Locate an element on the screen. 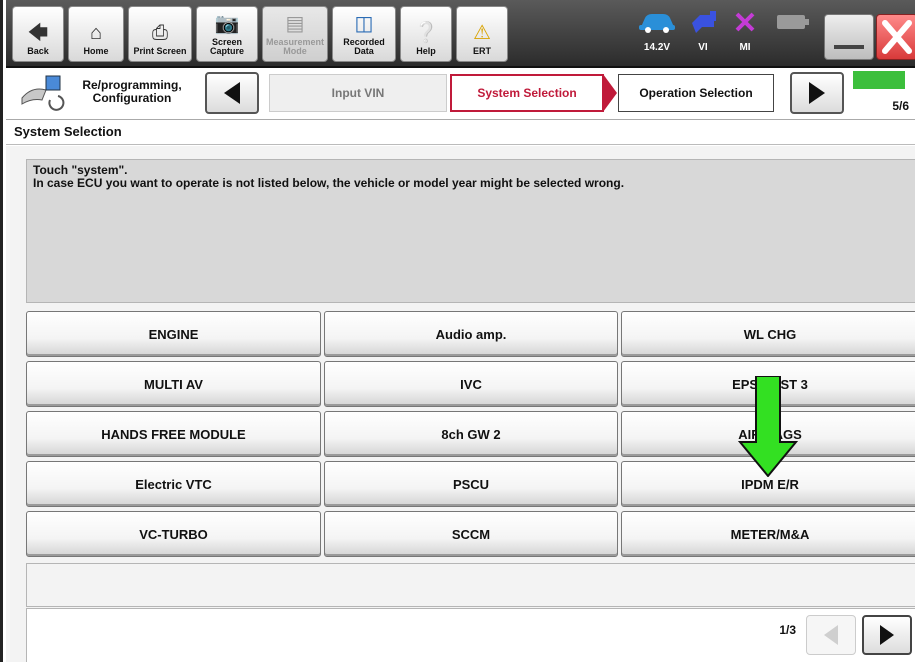 This screenshot has height=662, width=915. extra-status is located at coordinates (793, 34).